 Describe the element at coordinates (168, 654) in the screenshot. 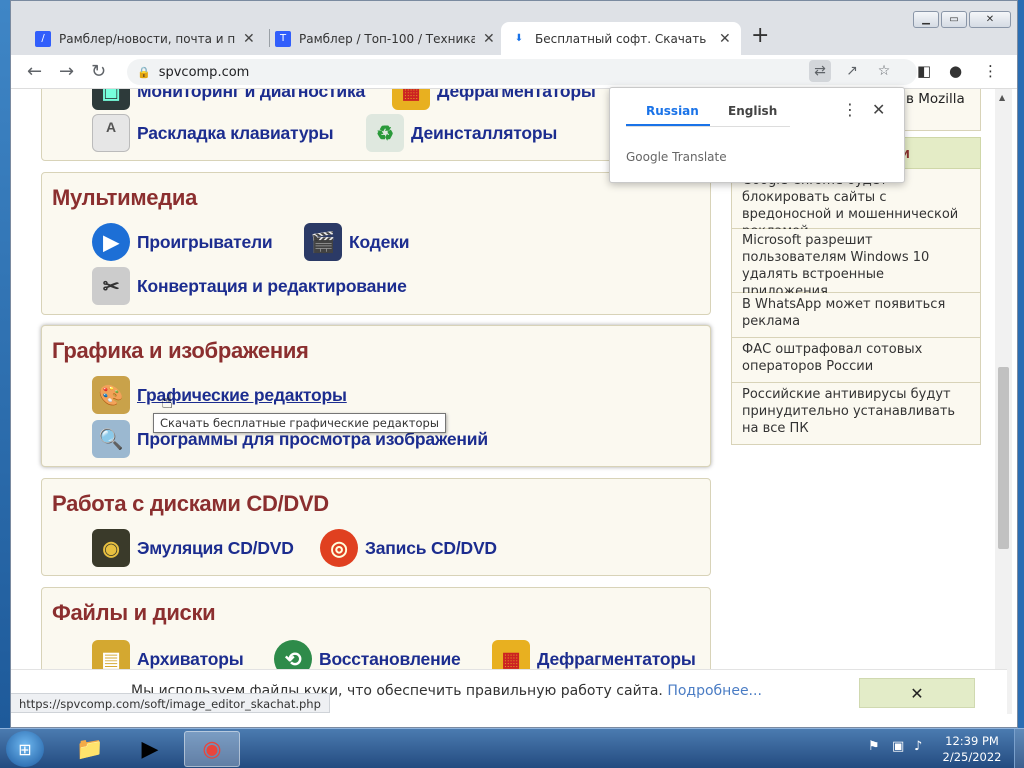

I see `category-archivers: ▤ Архиваторы` at that location.